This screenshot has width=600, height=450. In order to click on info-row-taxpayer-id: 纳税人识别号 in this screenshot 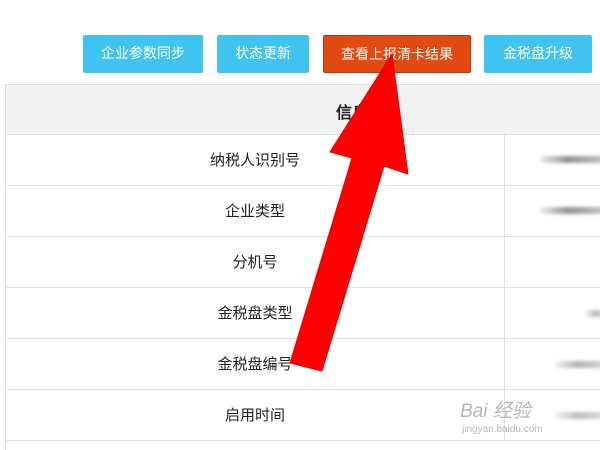, I will do `click(303, 160)`.